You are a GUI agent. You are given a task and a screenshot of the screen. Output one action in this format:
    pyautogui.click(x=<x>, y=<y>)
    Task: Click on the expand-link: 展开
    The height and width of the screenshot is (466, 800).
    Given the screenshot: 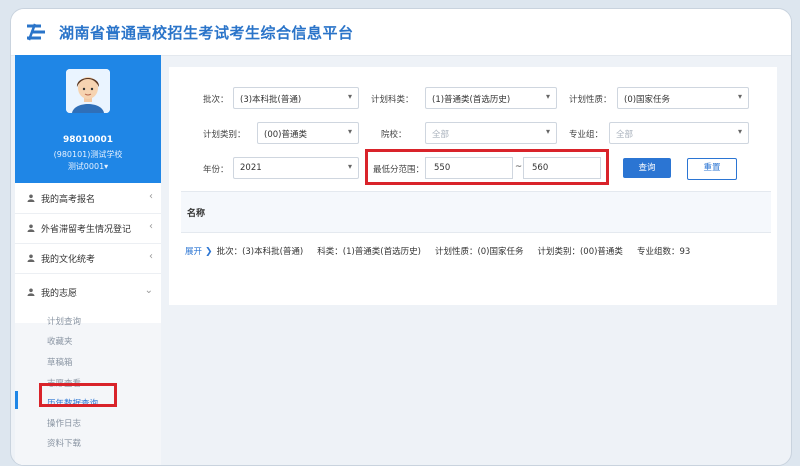 What is the action you would take?
    pyautogui.click(x=193, y=252)
    